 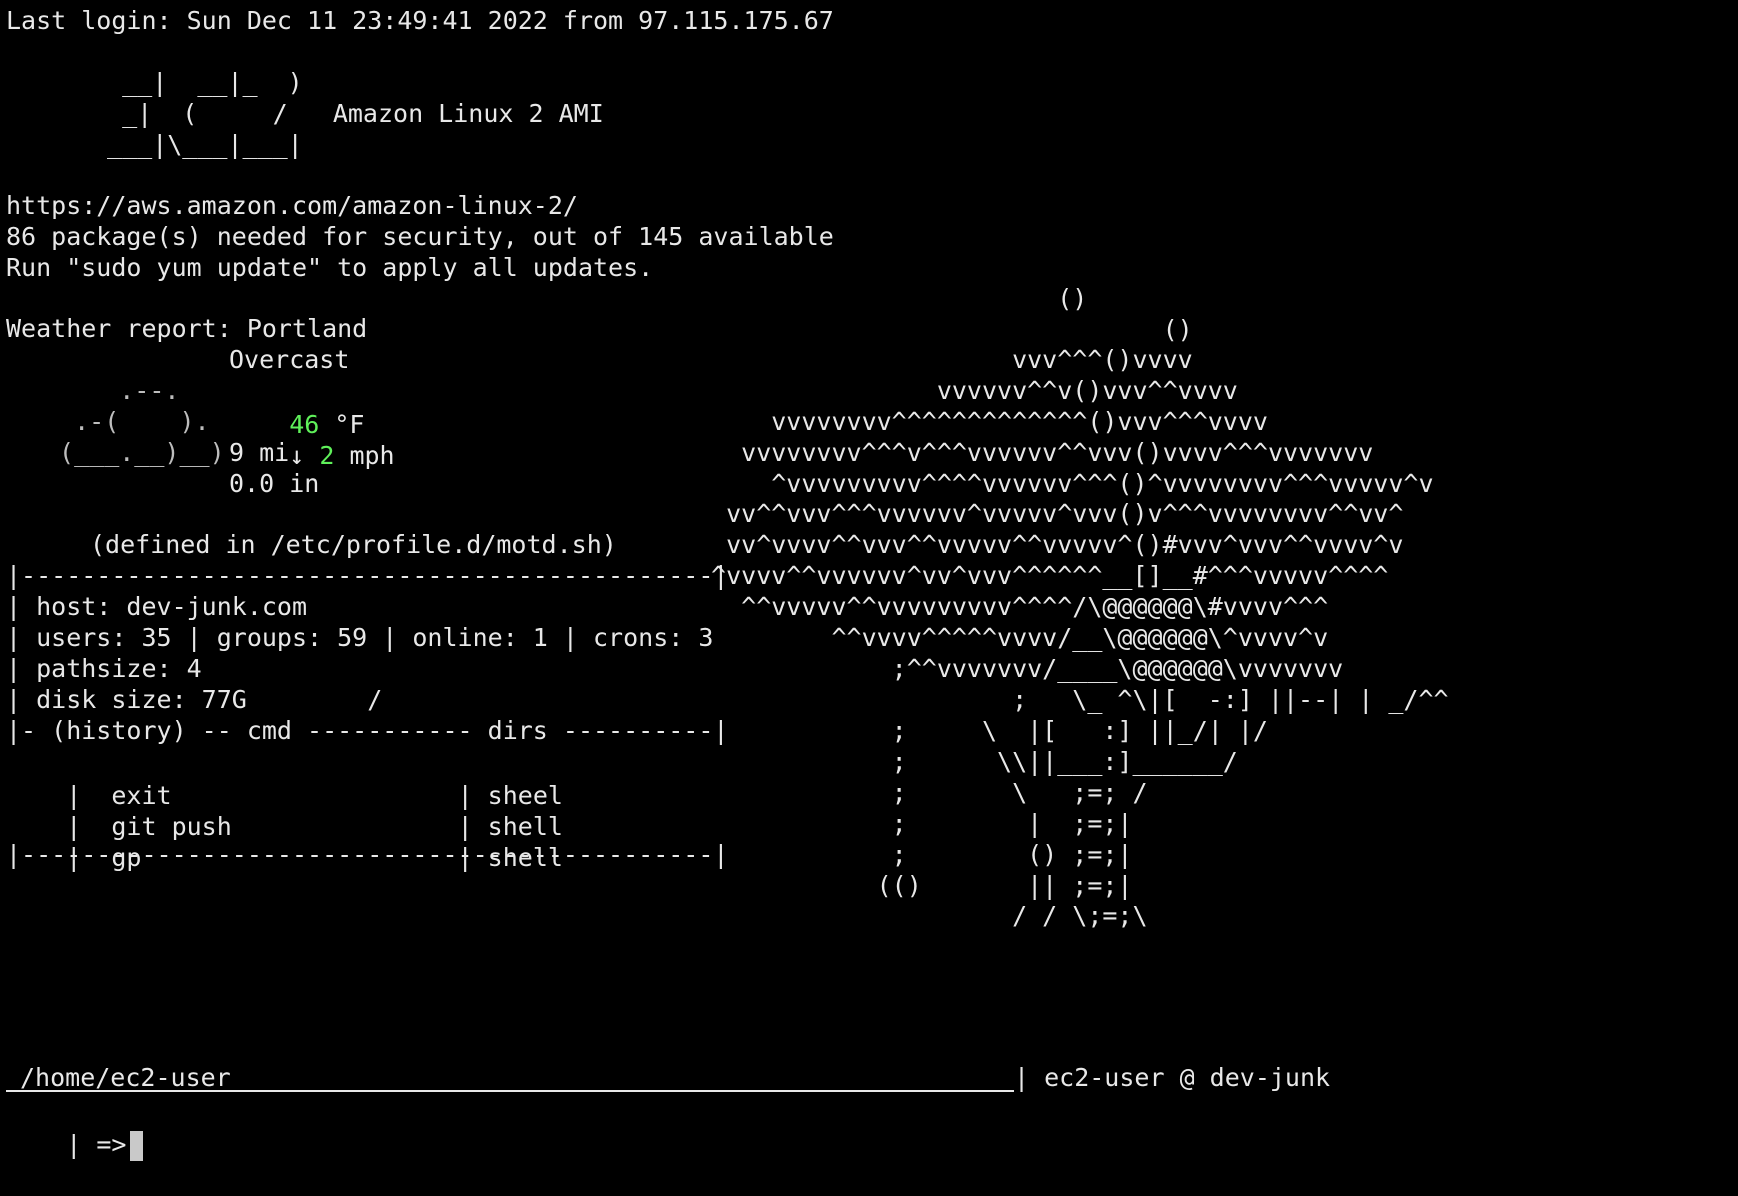 I want to click on wind-readout: ↓ 2 mph, so click(x=311, y=437).